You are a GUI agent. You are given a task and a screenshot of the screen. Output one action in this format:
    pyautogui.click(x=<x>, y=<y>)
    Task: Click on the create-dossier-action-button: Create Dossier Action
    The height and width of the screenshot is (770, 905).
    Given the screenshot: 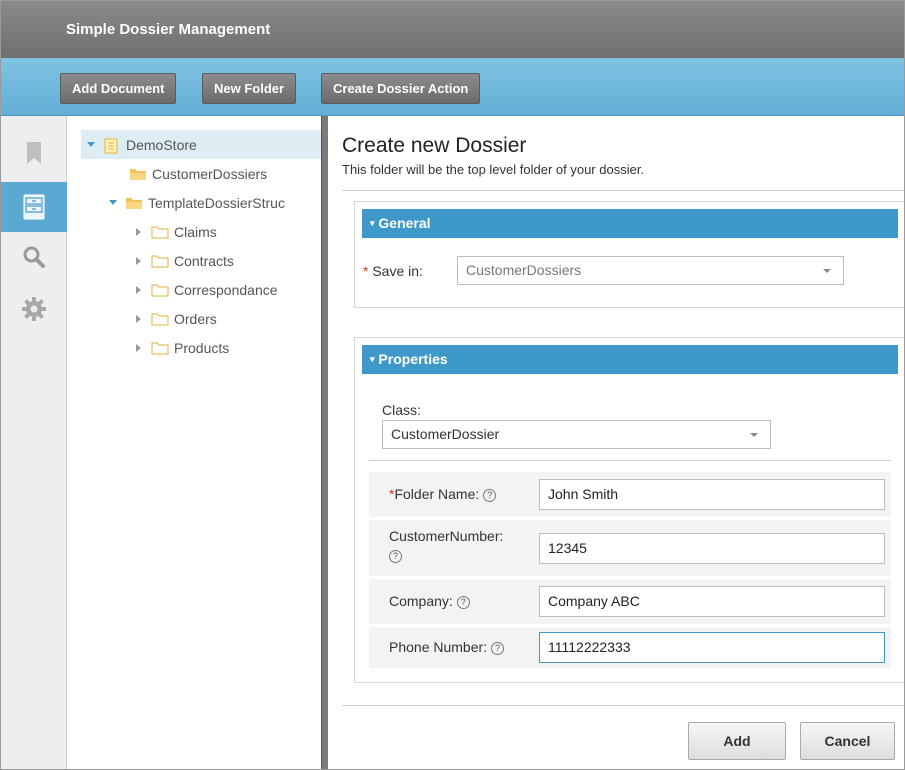 What is the action you would take?
    pyautogui.click(x=401, y=88)
    